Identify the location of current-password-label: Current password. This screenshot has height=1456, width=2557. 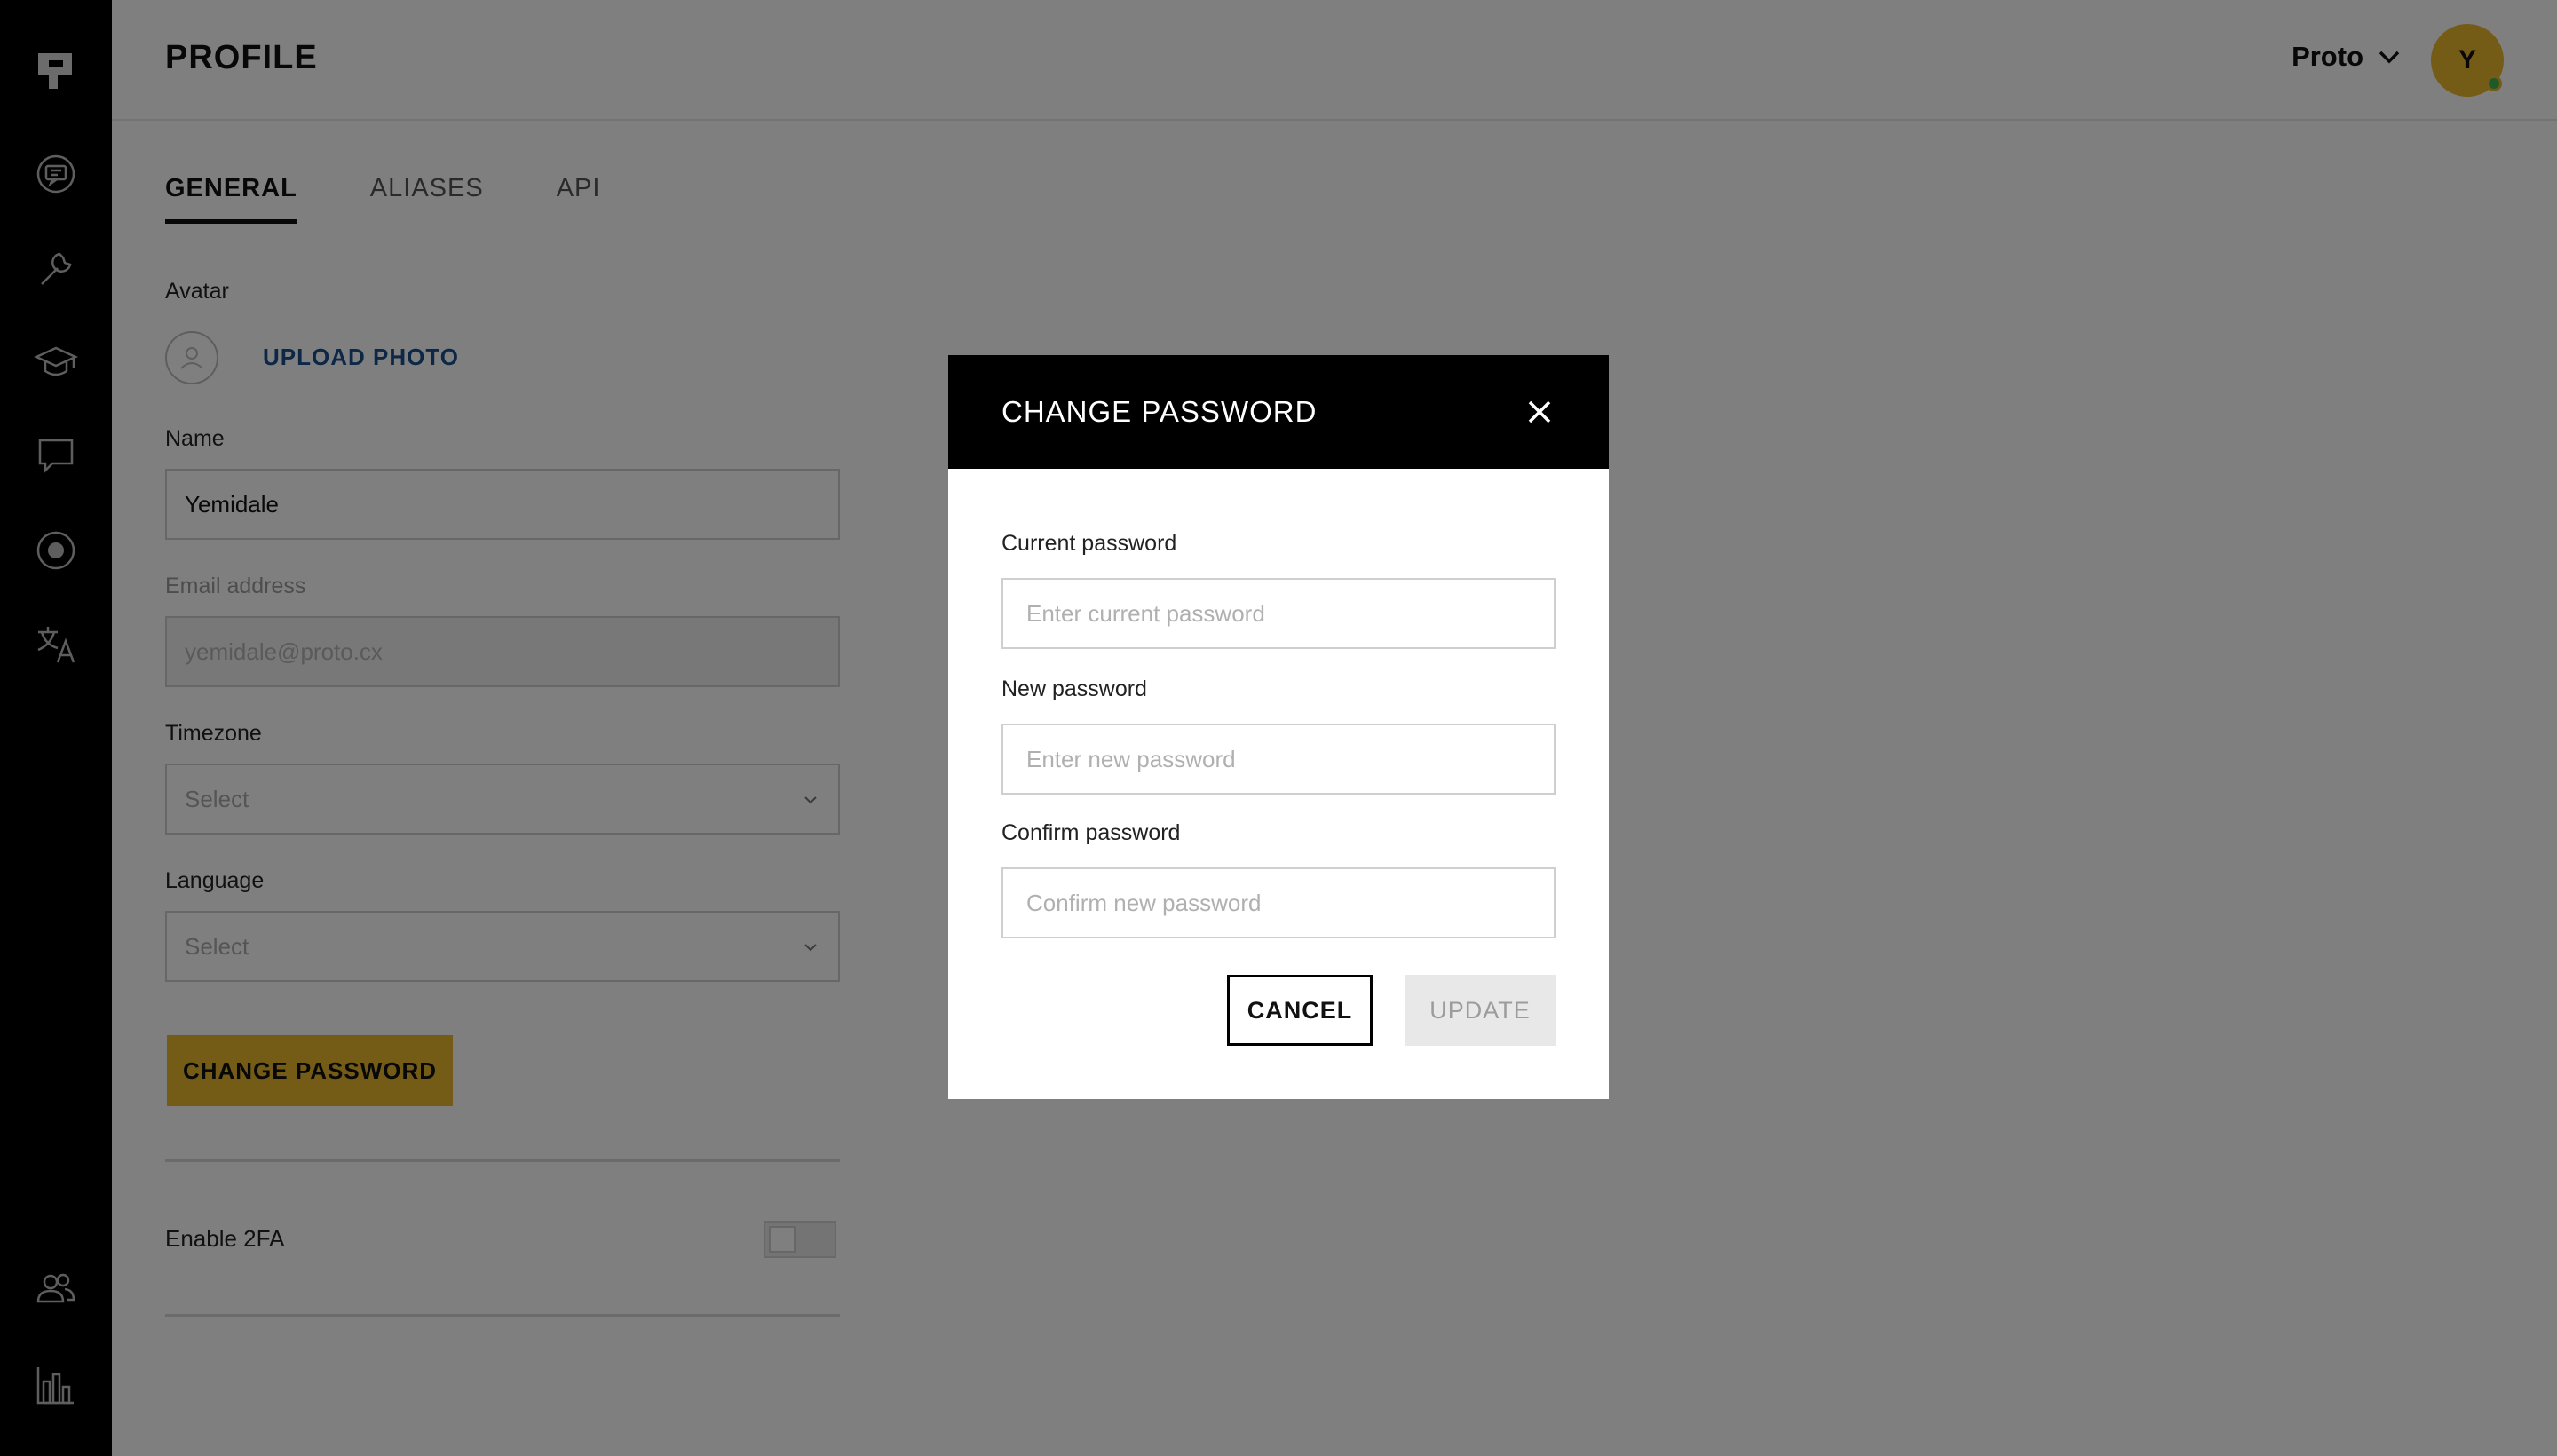
(1089, 543).